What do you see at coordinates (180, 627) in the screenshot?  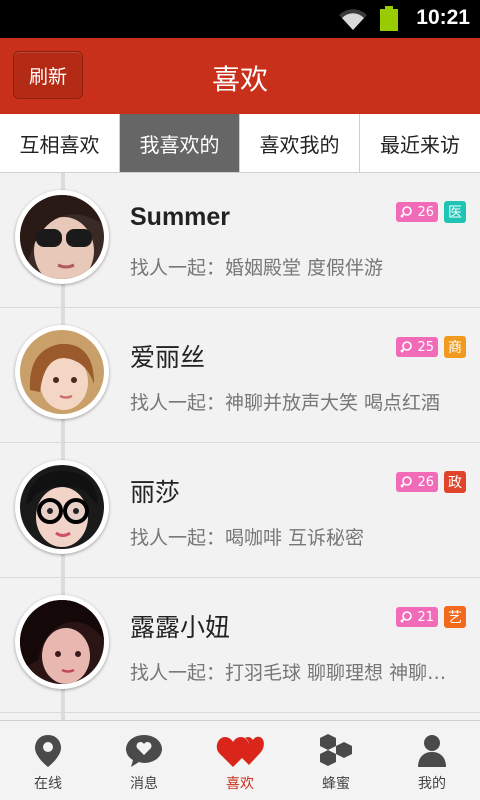 I see `user-name: 露露小妞` at bounding box center [180, 627].